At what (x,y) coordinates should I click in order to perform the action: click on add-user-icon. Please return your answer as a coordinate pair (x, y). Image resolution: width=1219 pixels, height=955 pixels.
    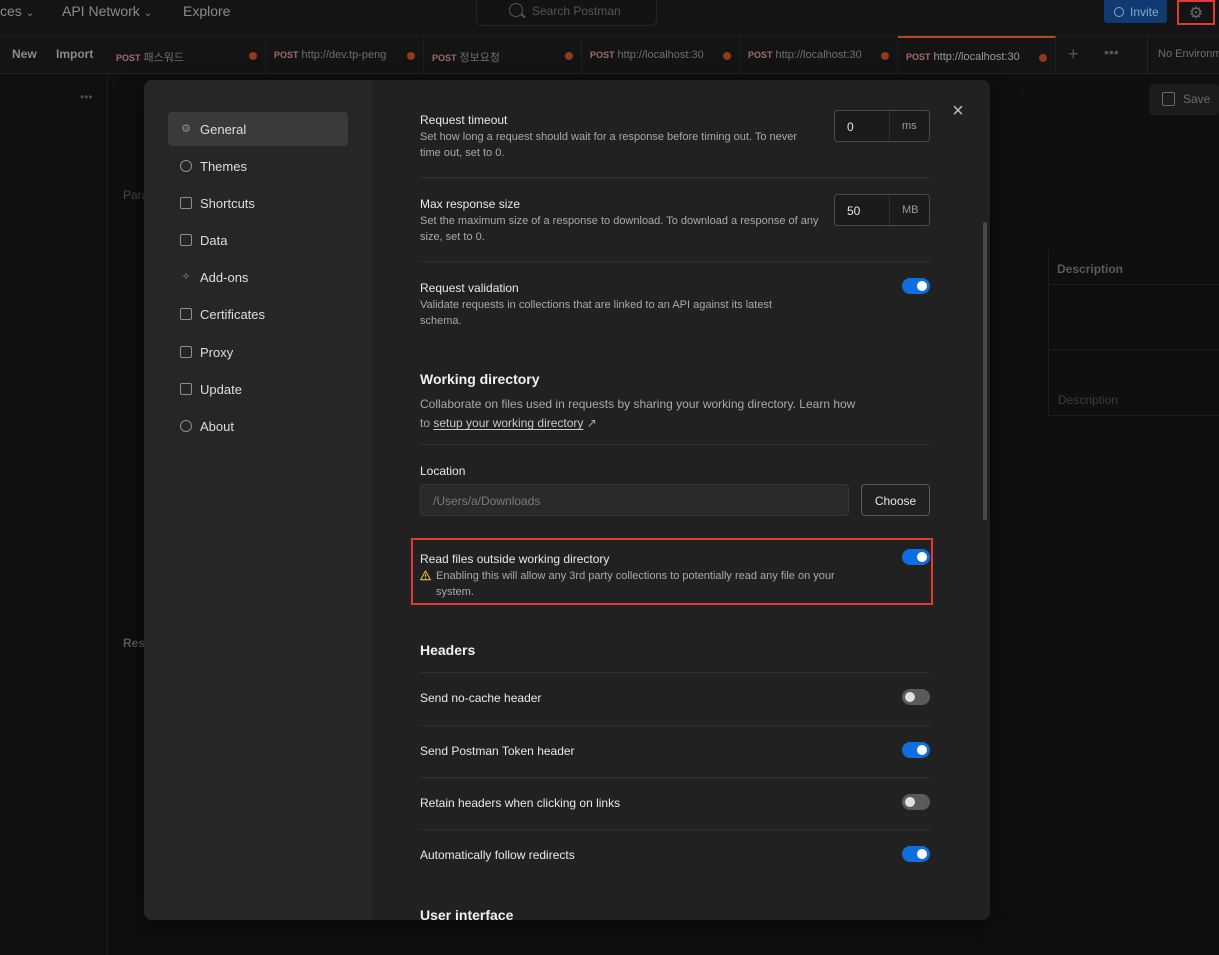
    Looking at the image, I should click on (1119, 12).